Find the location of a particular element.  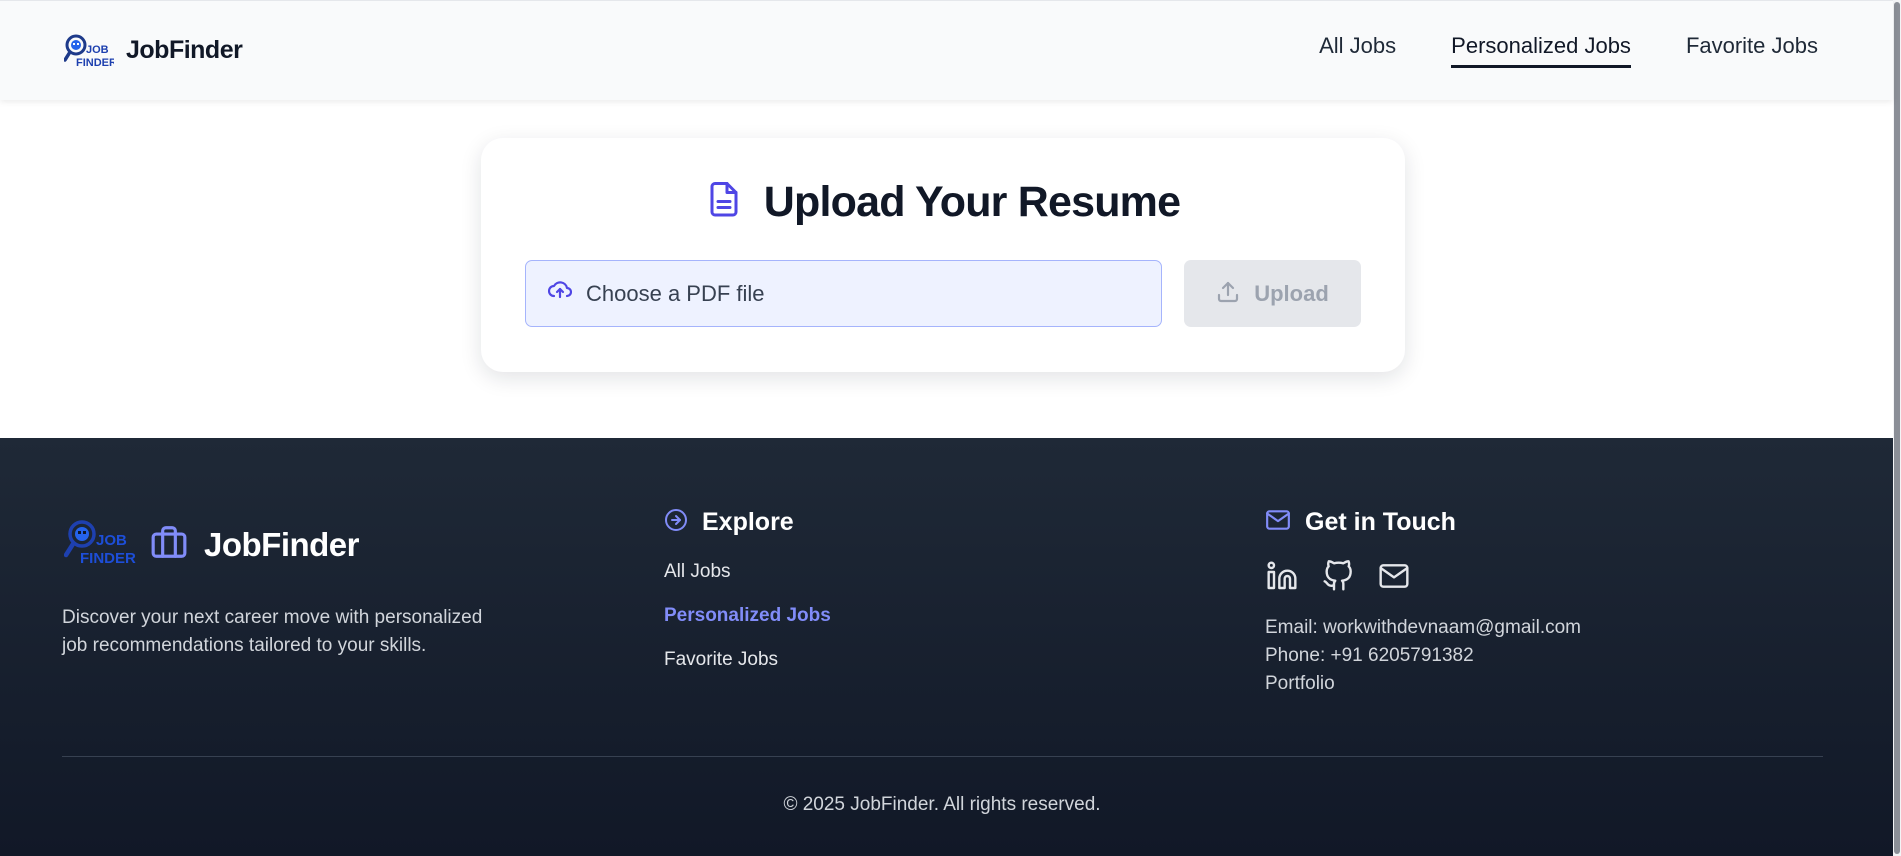

briefcase-icon is located at coordinates (169, 544).